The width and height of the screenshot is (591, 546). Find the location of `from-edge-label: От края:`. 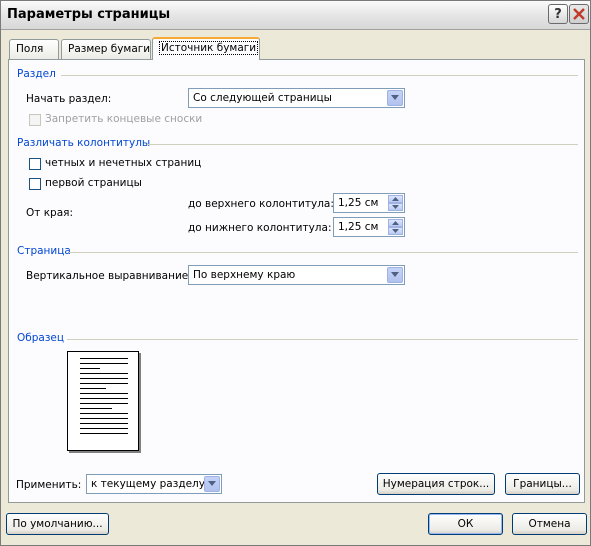

from-edge-label: От края: is located at coordinates (50, 213).